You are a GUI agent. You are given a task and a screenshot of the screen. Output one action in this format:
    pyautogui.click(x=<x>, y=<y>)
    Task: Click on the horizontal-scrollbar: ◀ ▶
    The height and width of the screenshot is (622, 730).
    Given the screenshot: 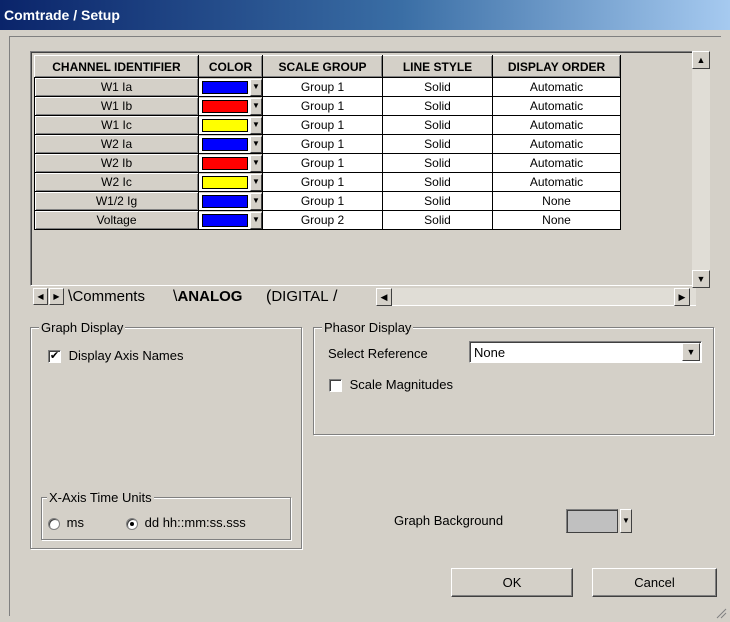 What is the action you would take?
    pyautogui.click(x=536, y=297)
    